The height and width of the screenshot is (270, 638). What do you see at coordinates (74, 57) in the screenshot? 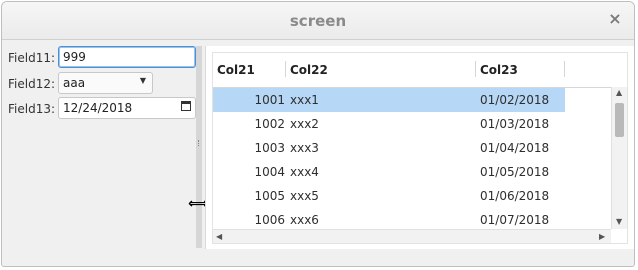
I see `field11-value: 999` at bounding box center [74, 57].